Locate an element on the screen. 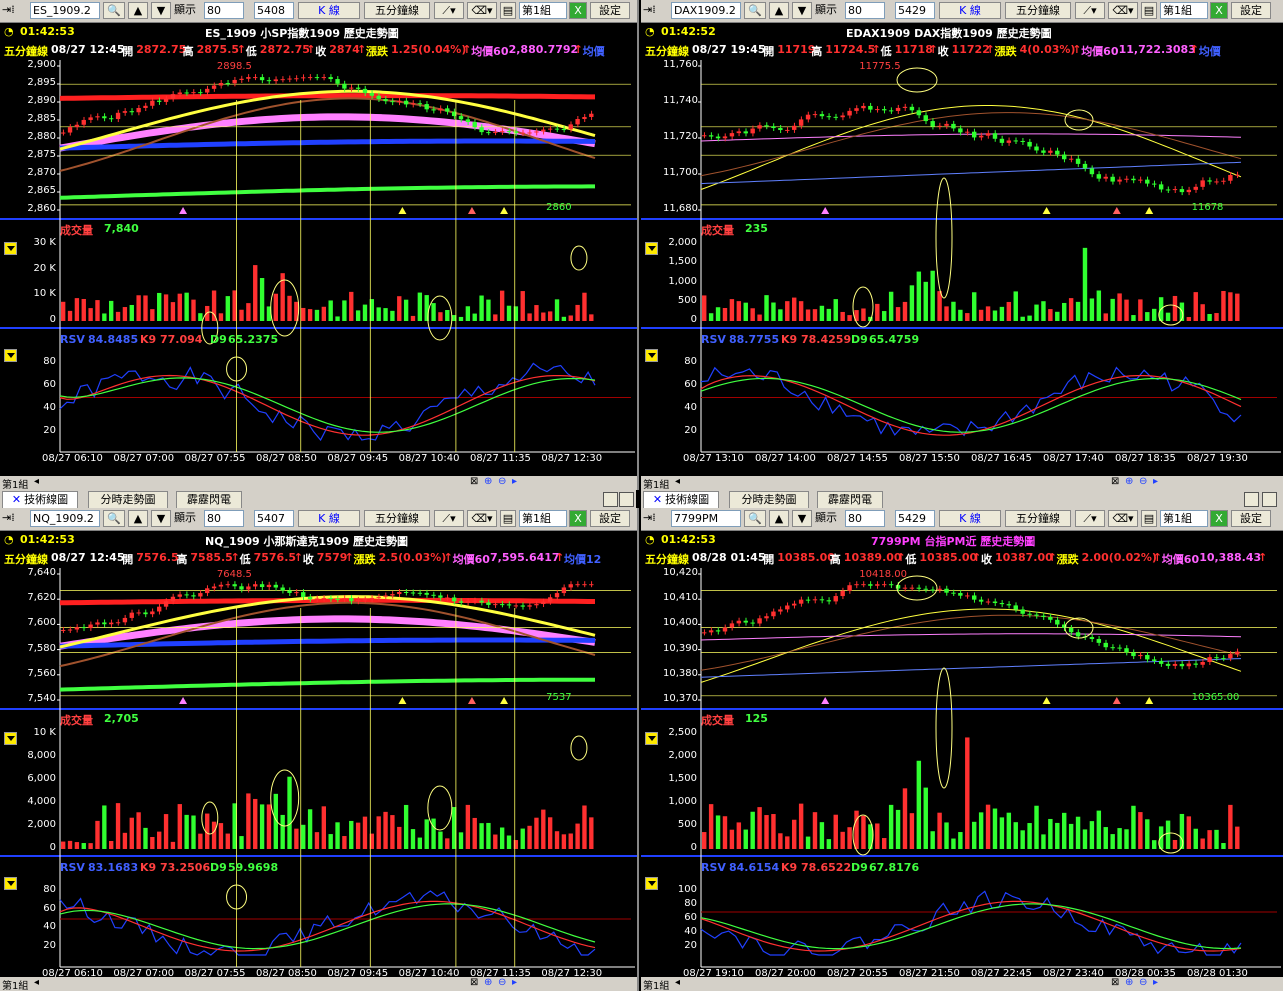  annotation-ellipse is located at coordinates (210, 818).